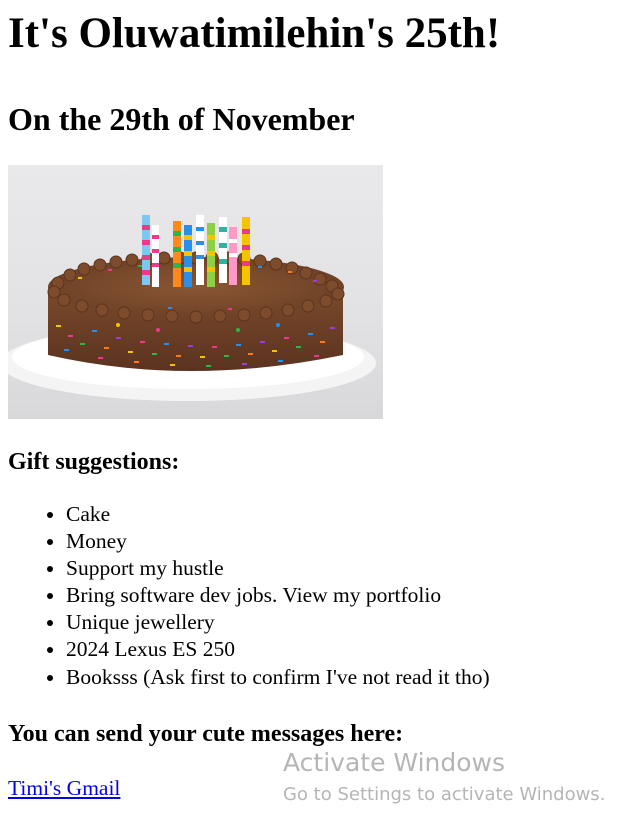 This screenshot has width=625, height=819. What do you see at coordinates (181, 119) in the screenshot?
I see `page-subtitle: On the 29th of November` at bounding box center [181, 119].